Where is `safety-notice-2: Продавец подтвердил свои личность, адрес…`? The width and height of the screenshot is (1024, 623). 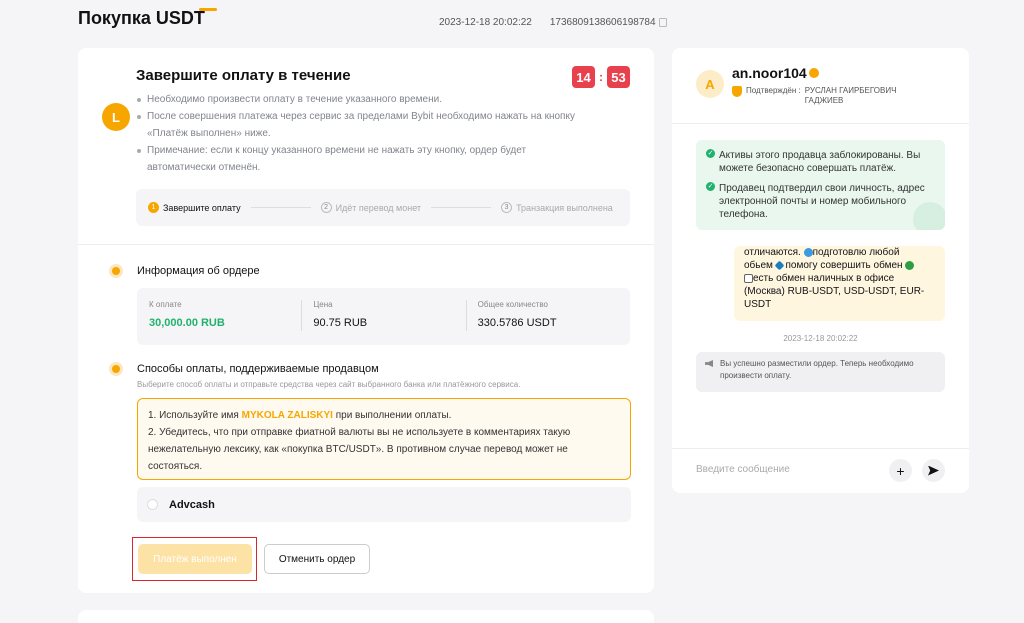
safety-notice-2: Продавец подтвердил свои личность, адрес… is located at coordinates (820, 201).